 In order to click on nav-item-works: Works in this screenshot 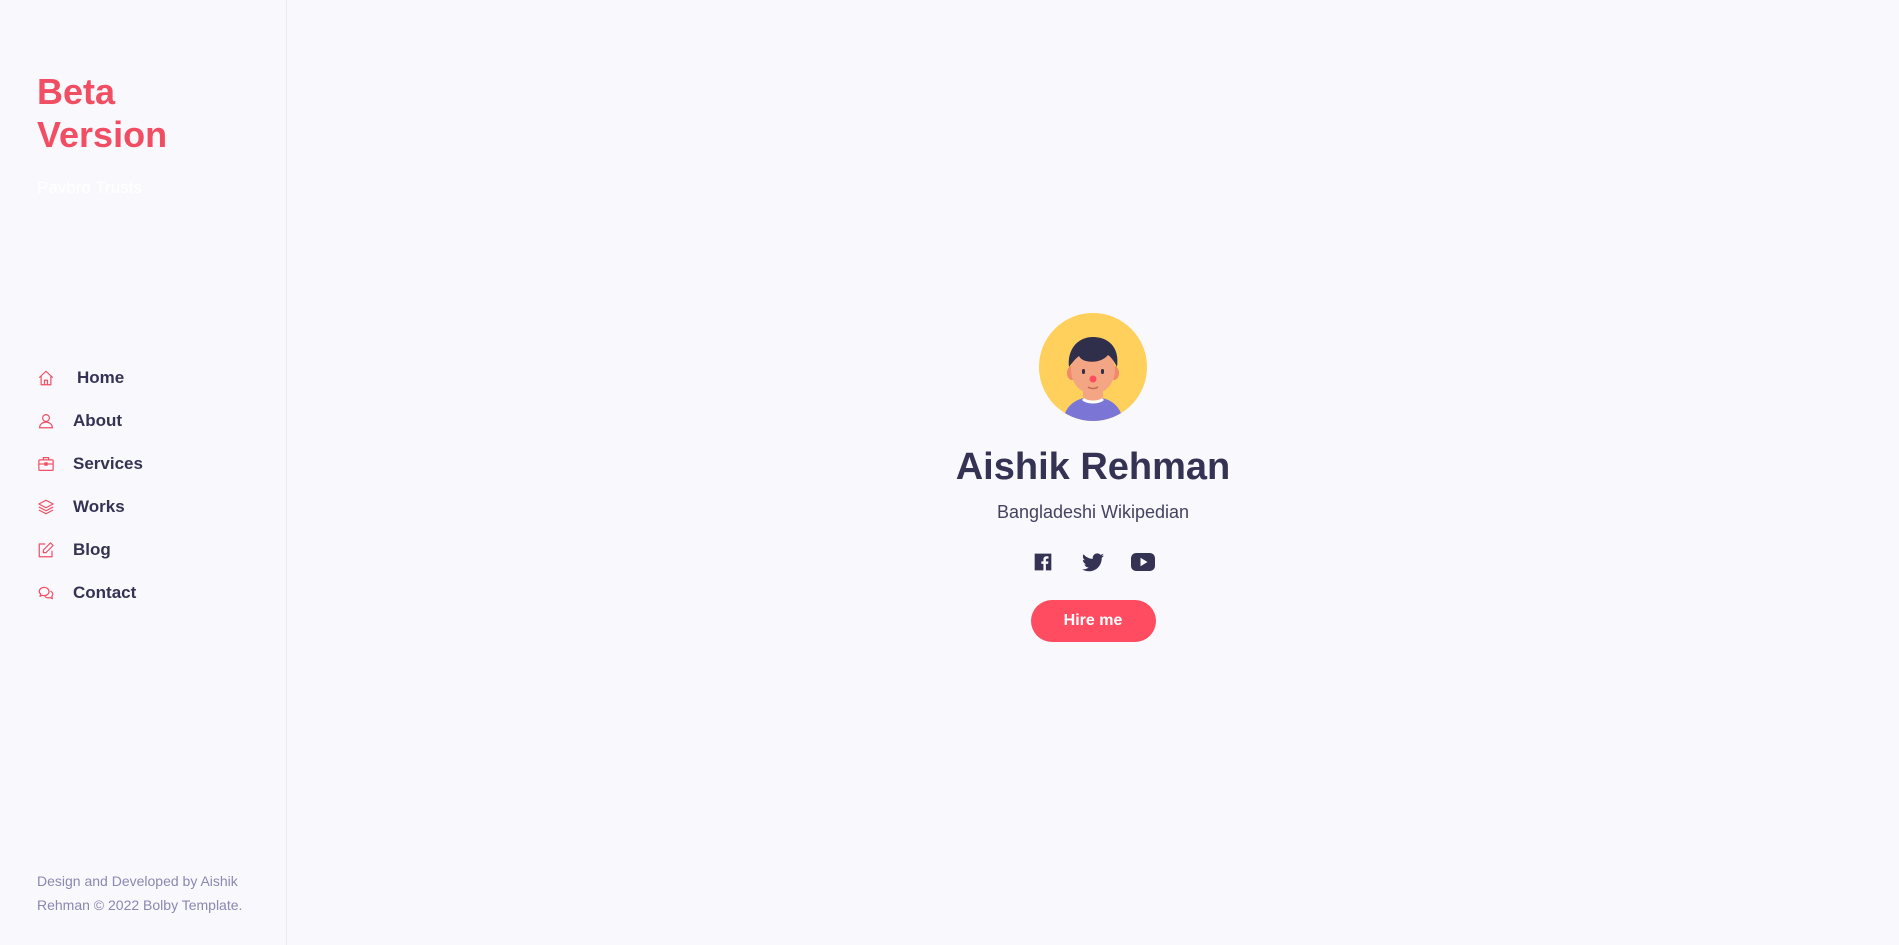, I will do `click(90, 506)`.